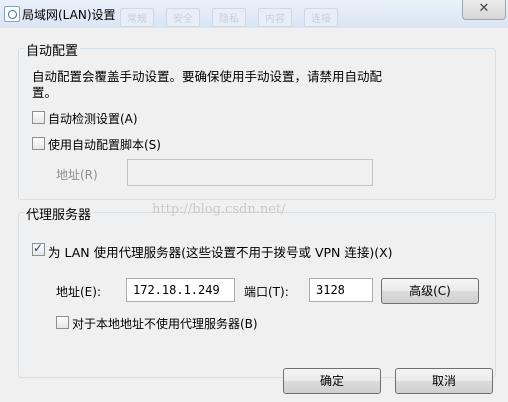 The width and height of the screenshot is (508, 402). I want to click on background-tab: 安全, so click(183, 17).